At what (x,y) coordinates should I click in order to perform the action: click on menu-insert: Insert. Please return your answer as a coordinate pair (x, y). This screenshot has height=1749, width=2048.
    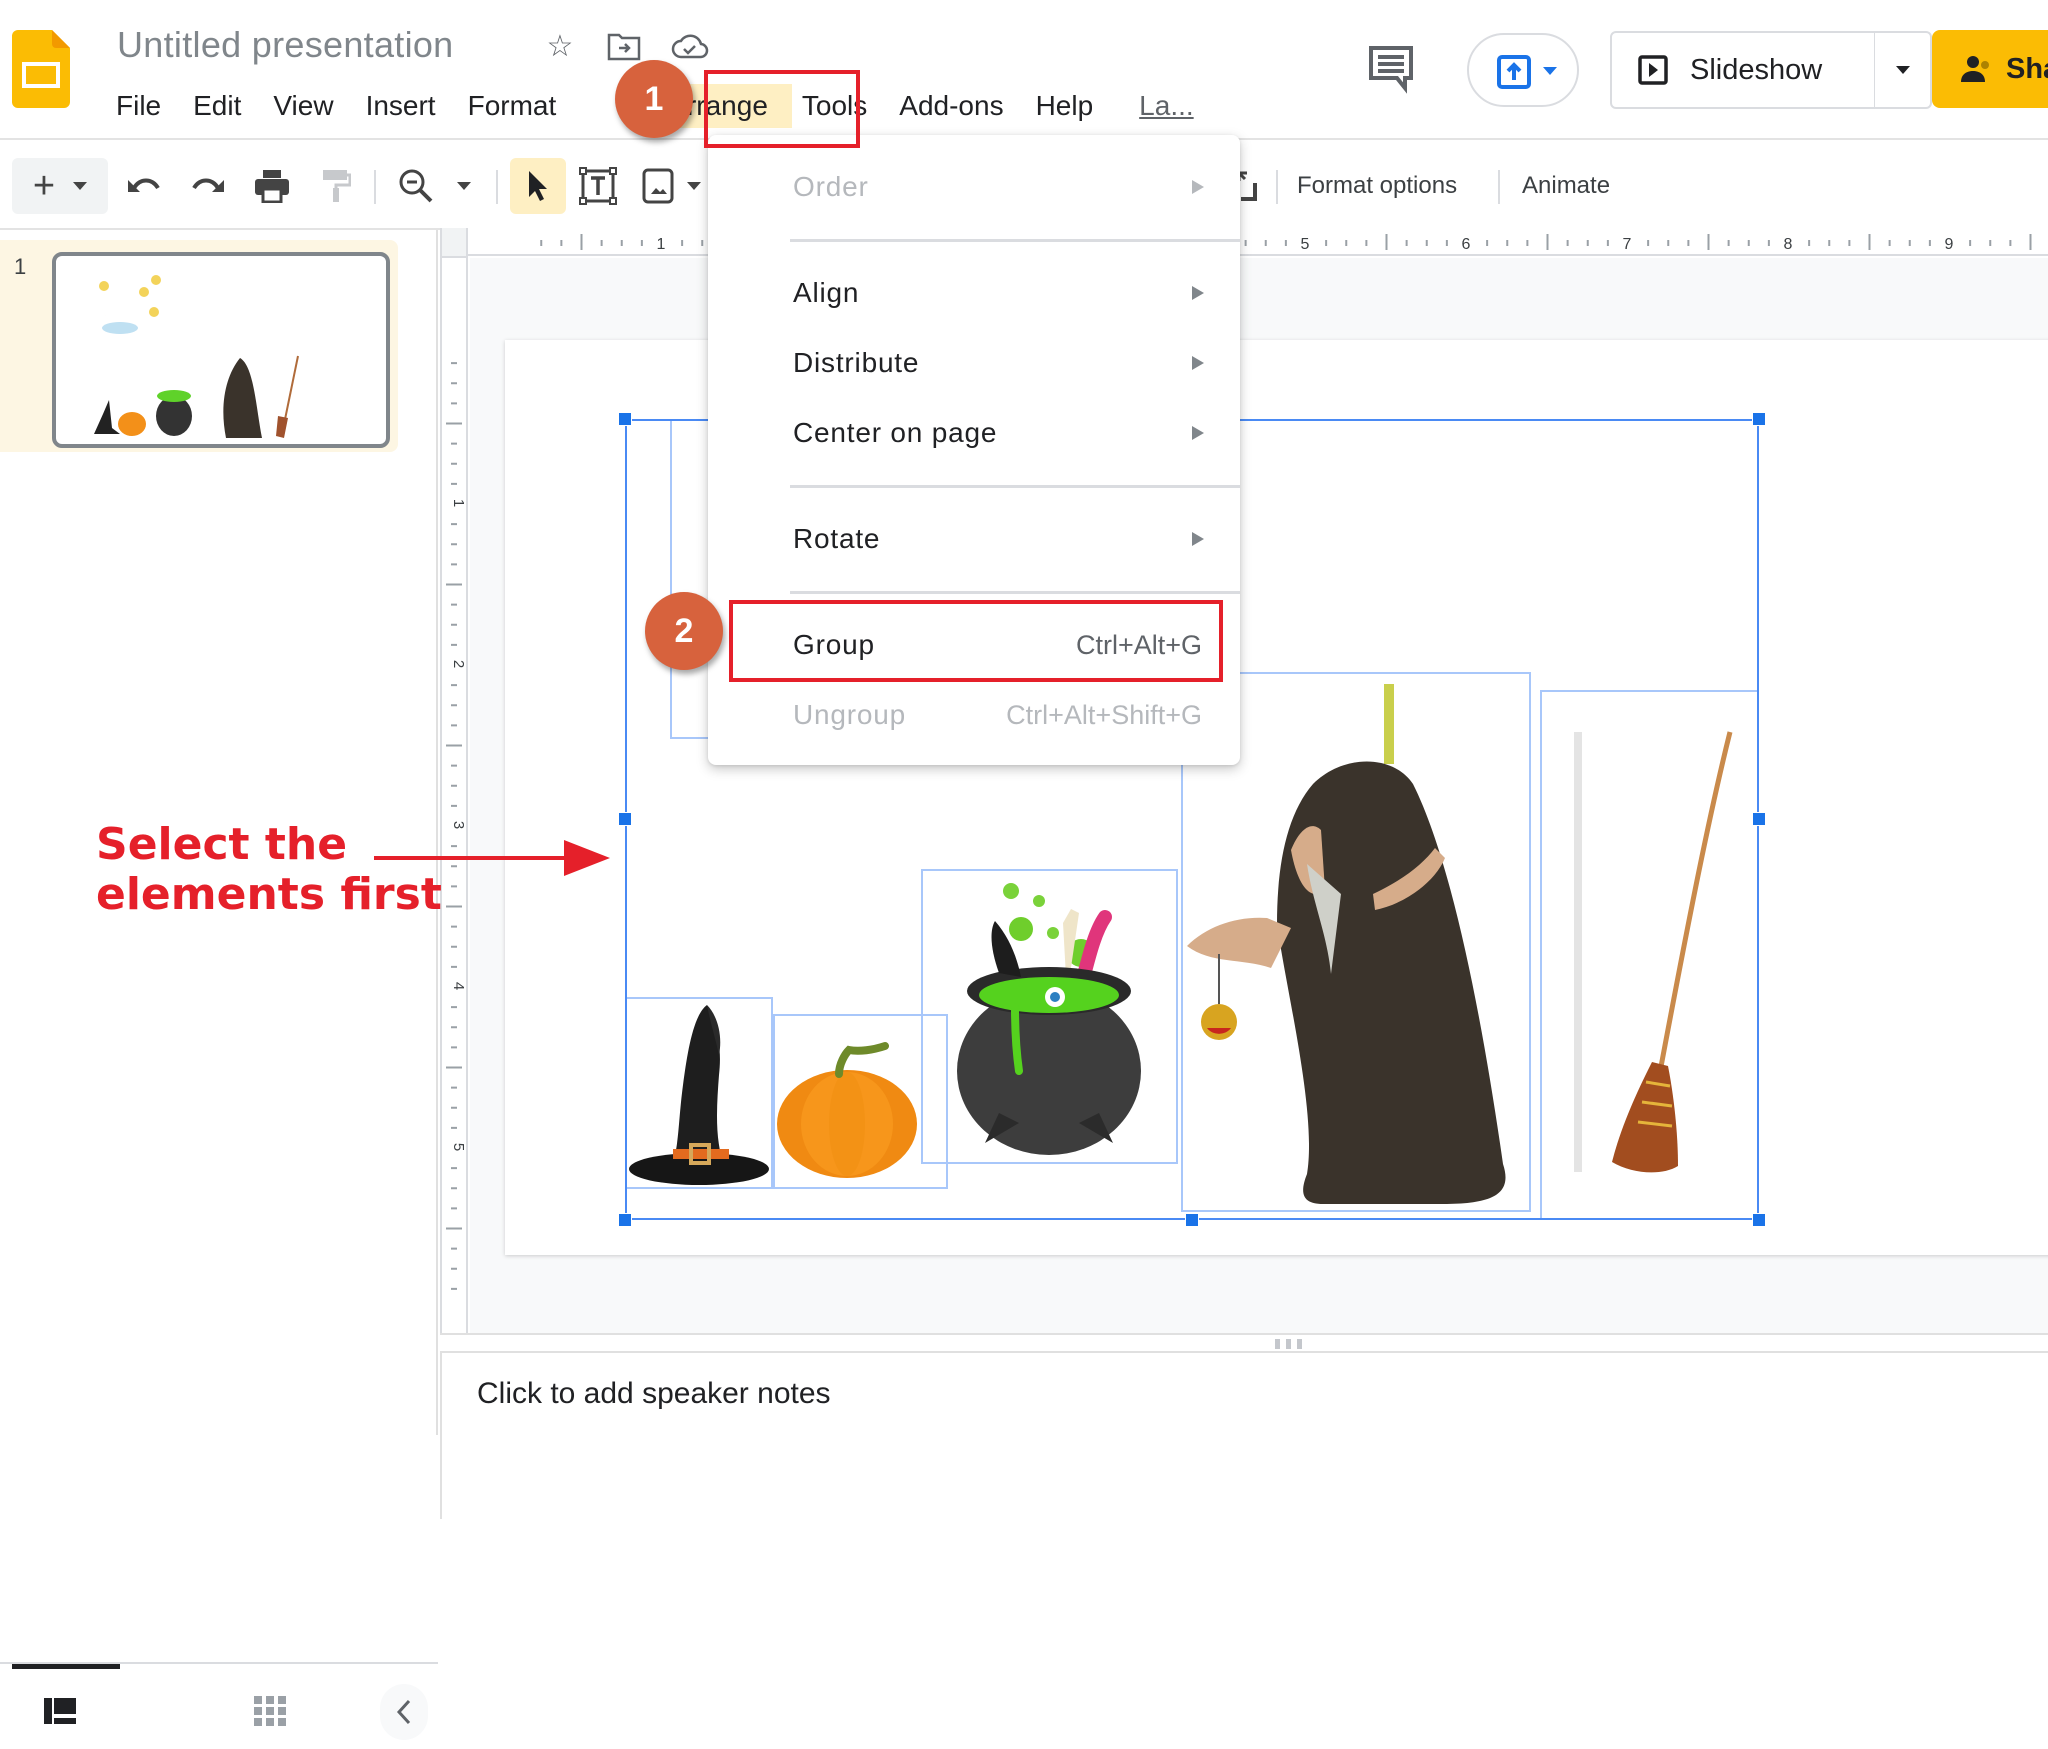
    Looking at the image, I should click on (401, 106).